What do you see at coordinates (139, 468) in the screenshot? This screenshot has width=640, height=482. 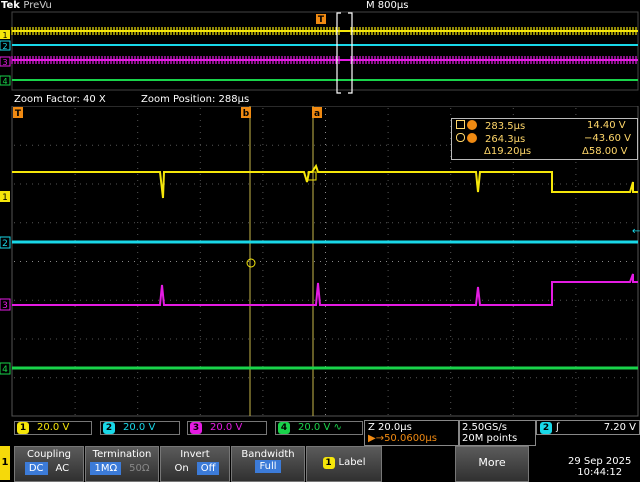 I see `termination-50ohm-option: 50Ω` at bounding box center [139, 468].